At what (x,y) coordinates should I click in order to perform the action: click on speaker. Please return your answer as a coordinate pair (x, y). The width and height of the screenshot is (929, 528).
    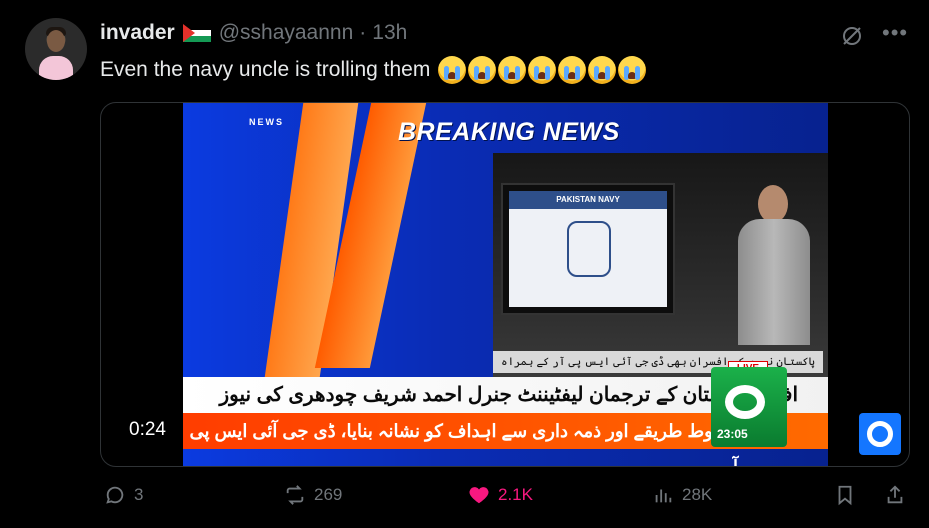
    Looking at the image, I should click on (773, 265).